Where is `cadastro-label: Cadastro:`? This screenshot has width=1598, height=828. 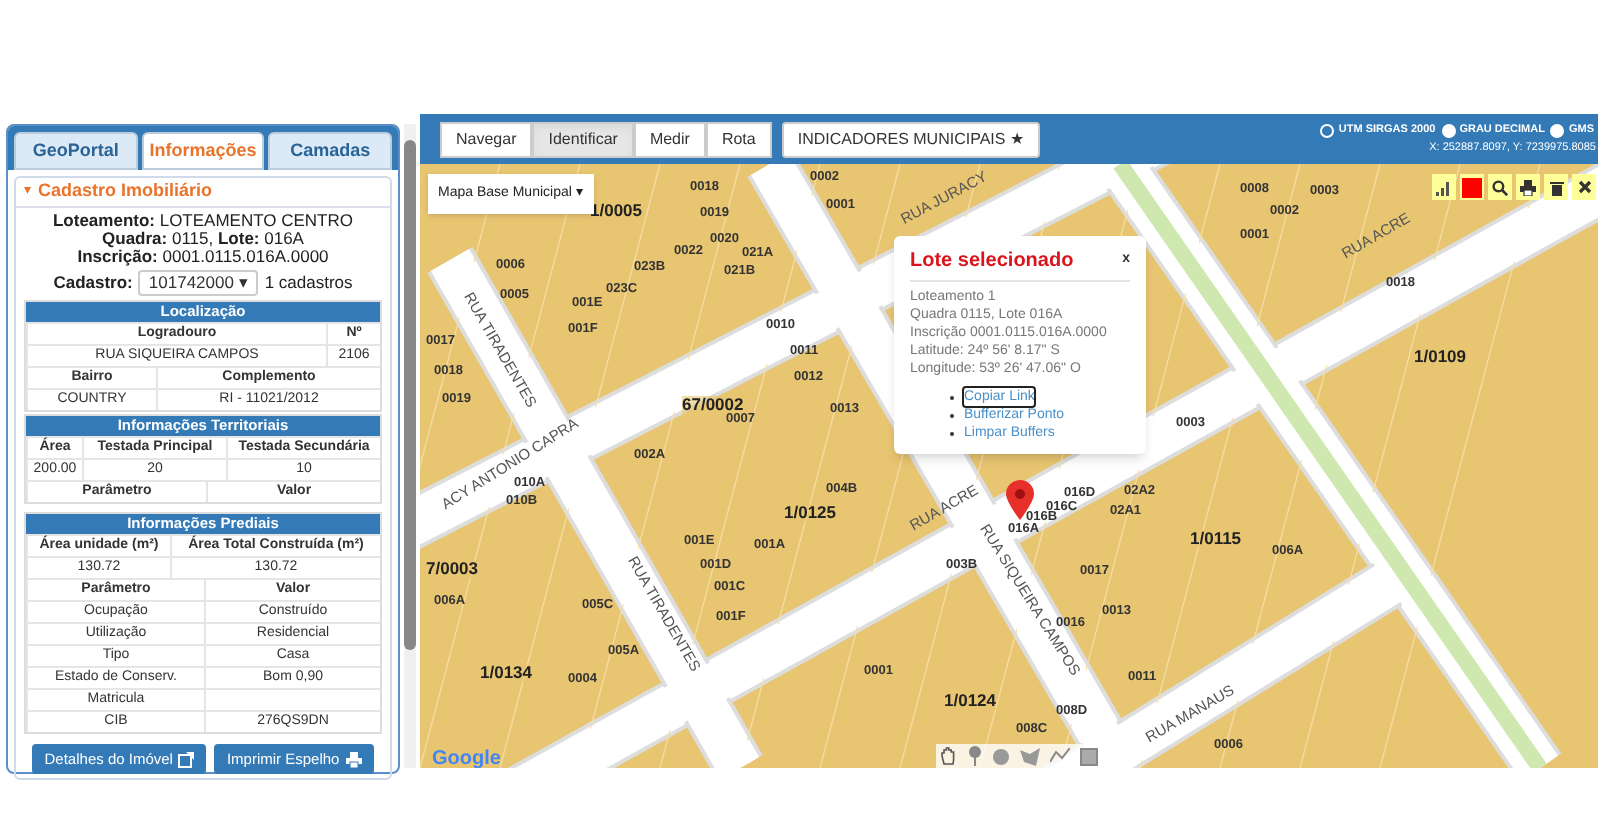
cadastro-label: Cadastro: is located at coordinates (93, 283).